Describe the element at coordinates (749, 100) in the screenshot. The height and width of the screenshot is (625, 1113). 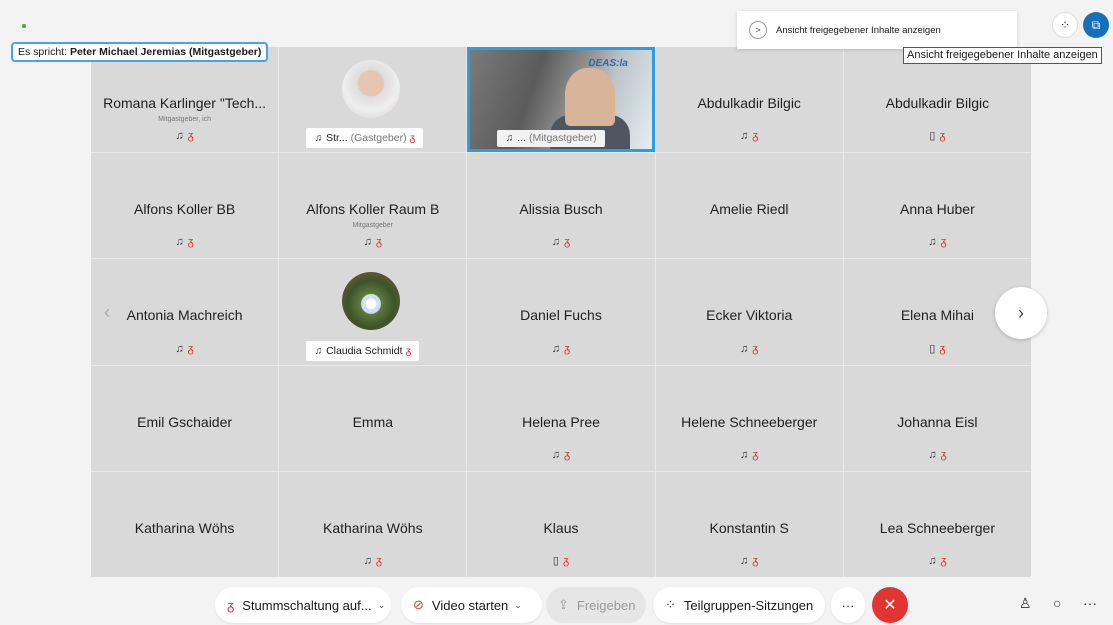
I see `participant-tile: Abdulkadir Bilgic ♫ ᵹ` at that location.